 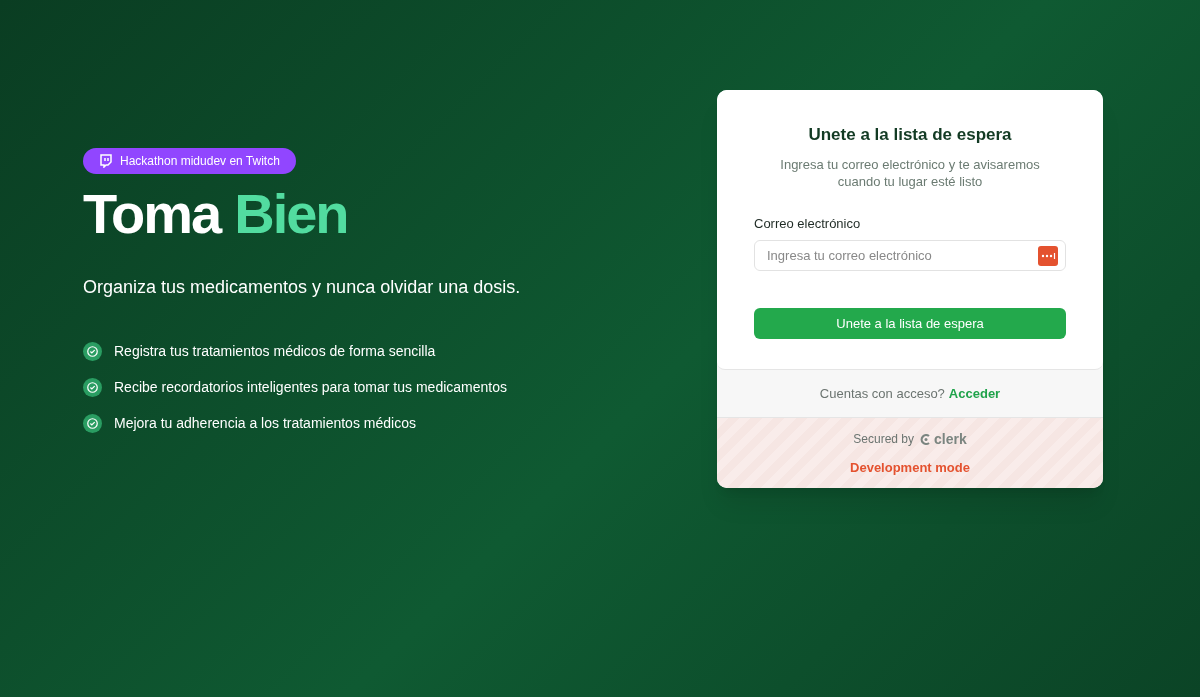 What do you see at coordinates (302, 287) in the screenshot?
I see `tagline: Organiza tus medicamentos y nunca olvidar una dosis.` at bounding box center [302, 287].